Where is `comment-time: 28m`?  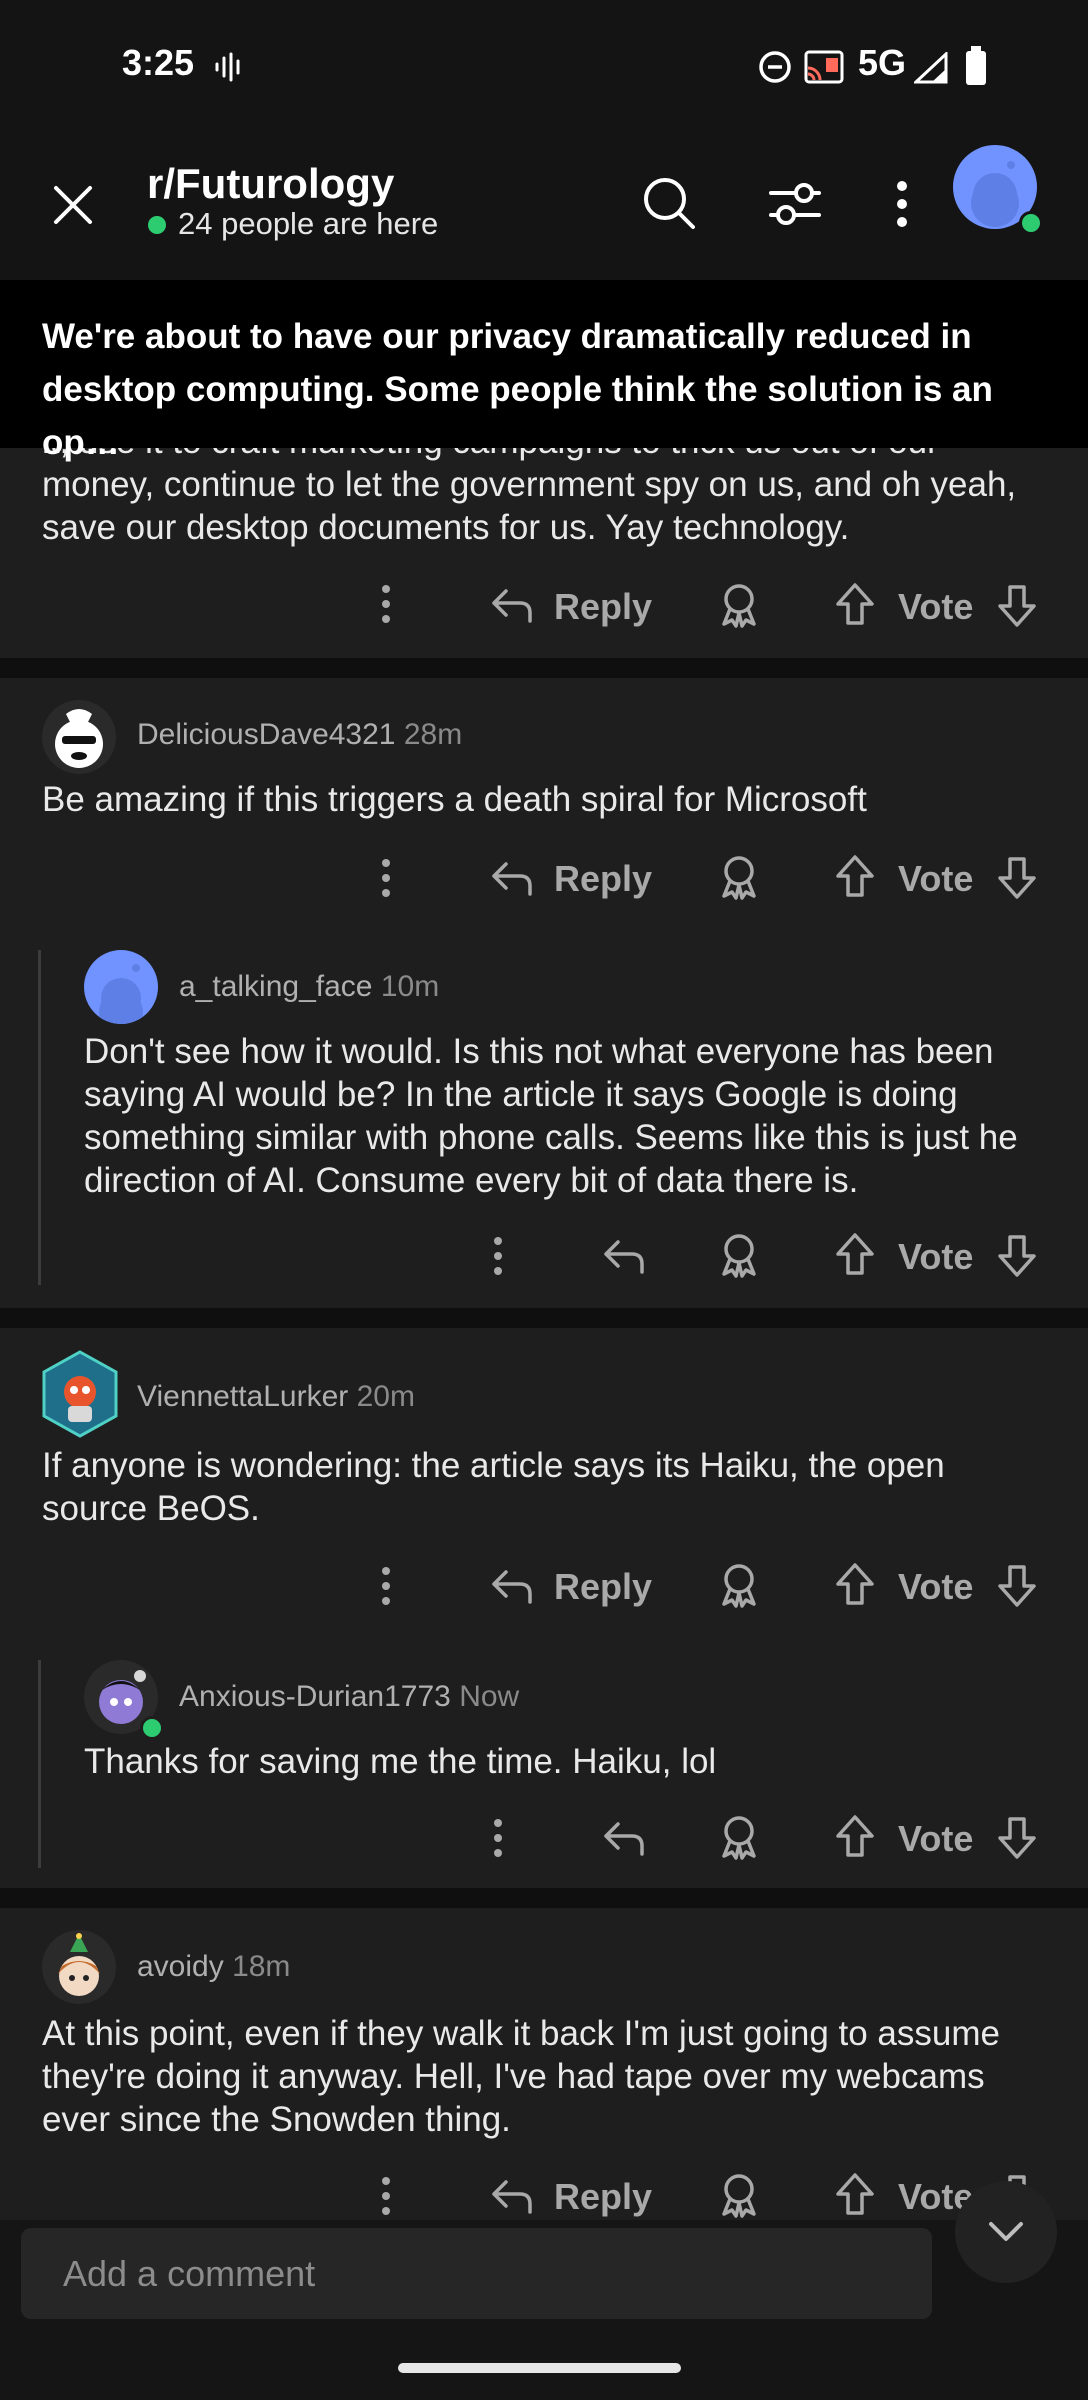
comment-time: 28m is located at coordinates (433, 734).